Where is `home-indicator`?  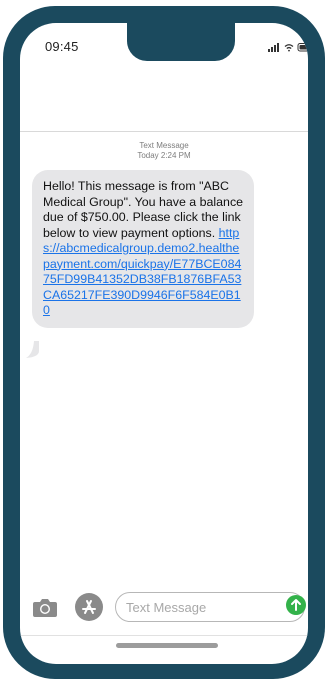
home-indicator is located at coordinates (167, 645).